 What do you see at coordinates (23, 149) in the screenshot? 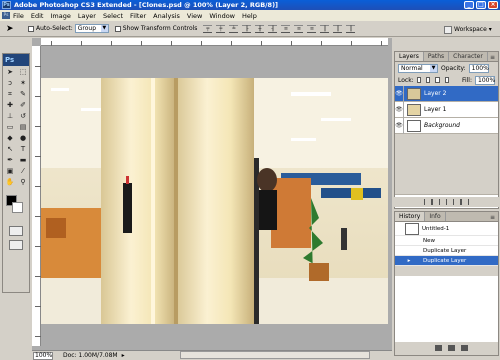
I see `type-tool-icon: T` at bounding box center [23, 149].